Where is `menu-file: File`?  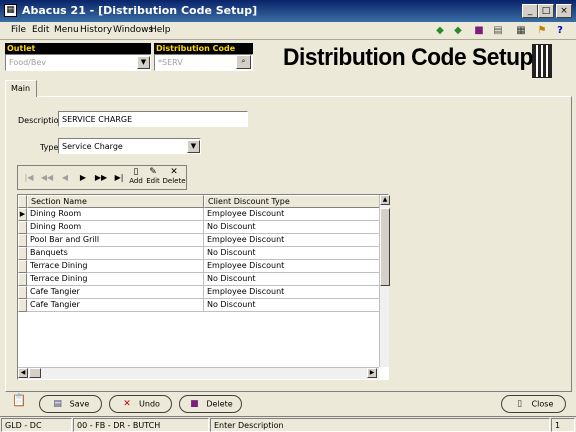 menu-file: File is located at coordinates (18, 30).